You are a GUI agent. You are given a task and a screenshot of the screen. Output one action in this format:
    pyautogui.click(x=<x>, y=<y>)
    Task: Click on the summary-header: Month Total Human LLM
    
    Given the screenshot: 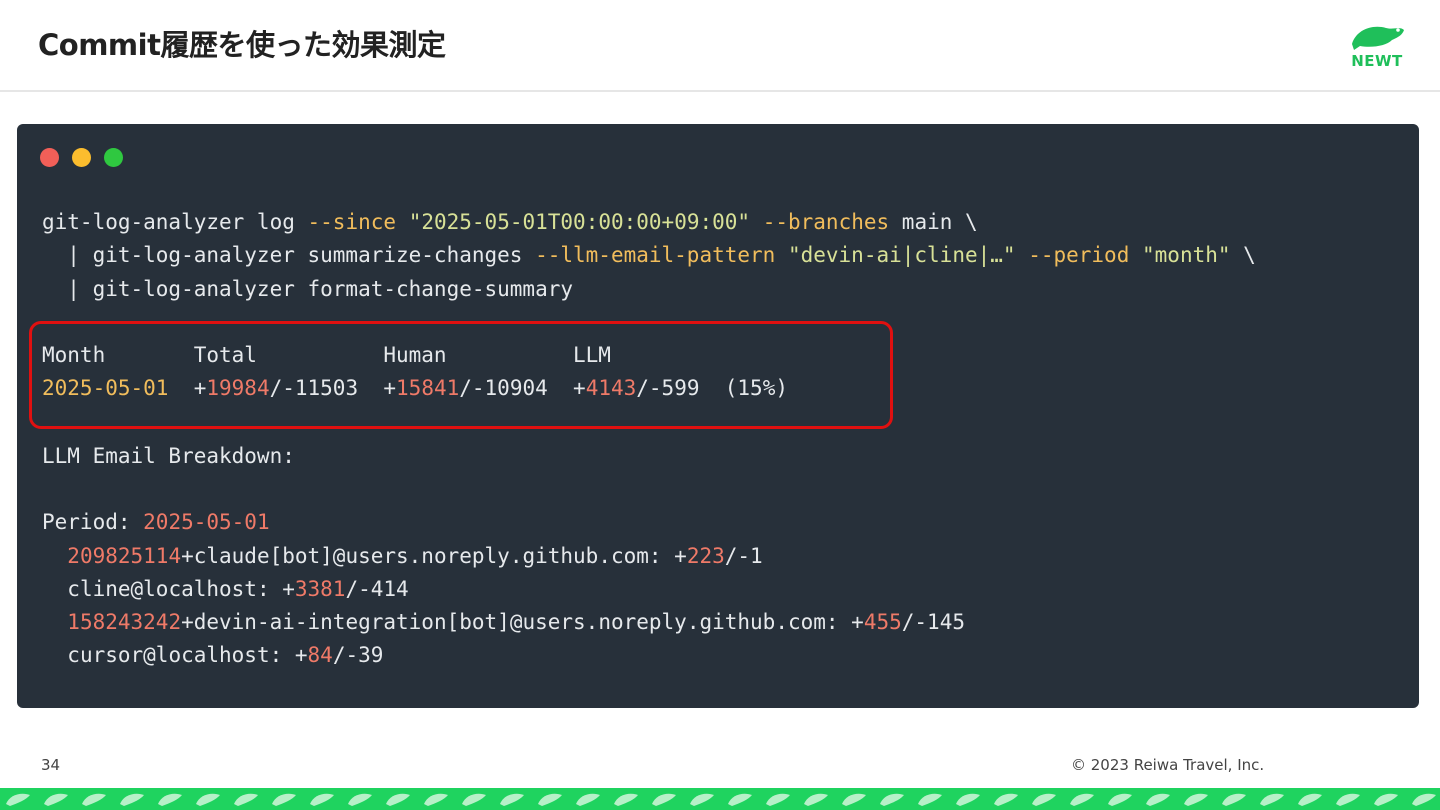 What is the action you would take?
    pyautogui.click(x=326, y=355)
    